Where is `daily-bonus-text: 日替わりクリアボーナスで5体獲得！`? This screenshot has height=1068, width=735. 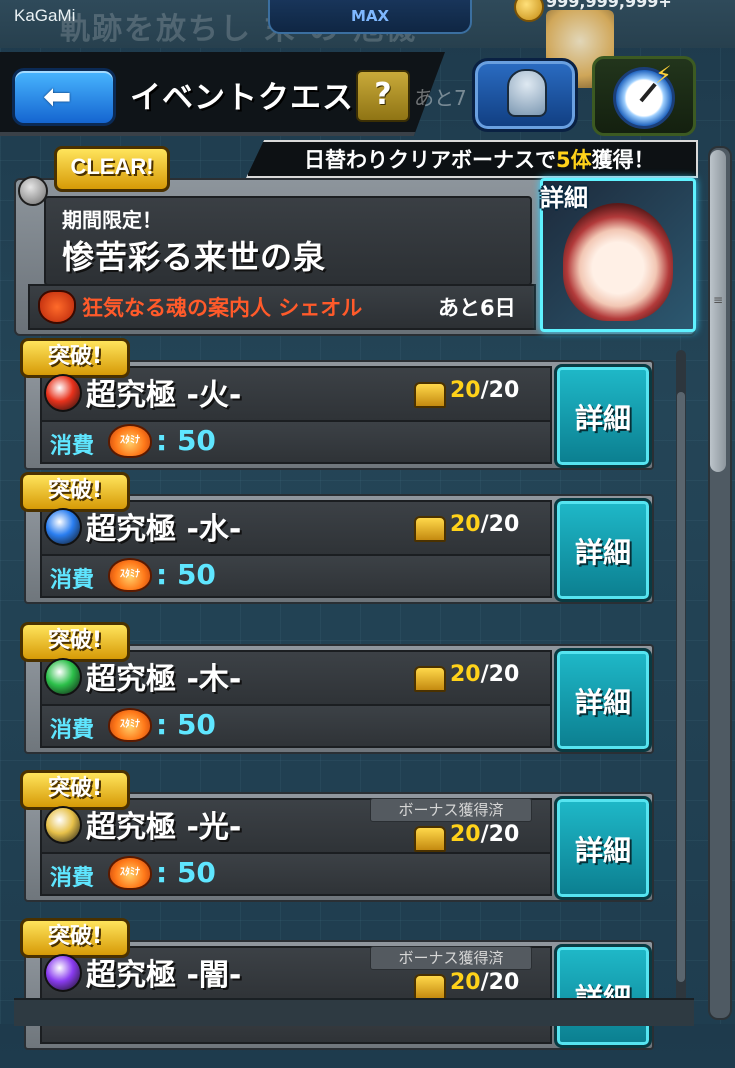 daily-bonus-text: 日替わりクリアボーナスで5体獲得！ is located at coordinates (479, 159).